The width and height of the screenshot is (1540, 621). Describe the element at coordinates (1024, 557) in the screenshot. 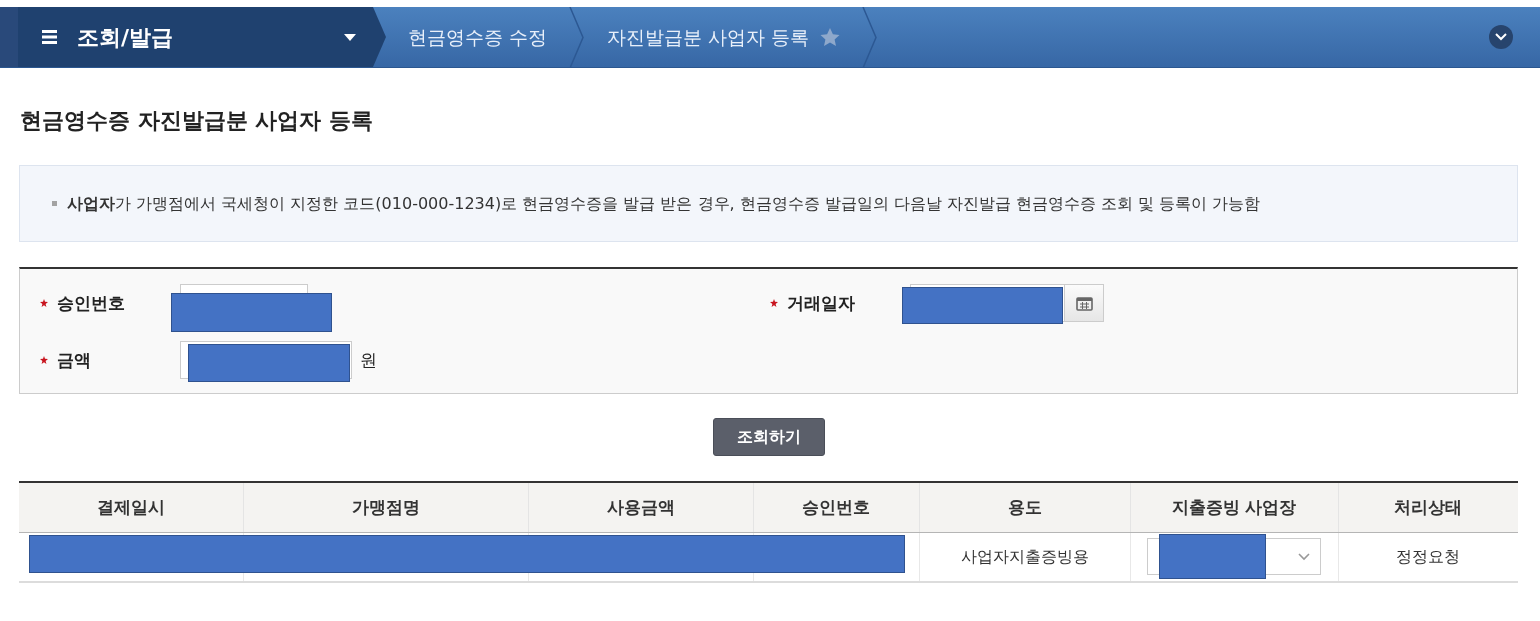

I see `table-cell: 사업자지출증빙용` at that location.